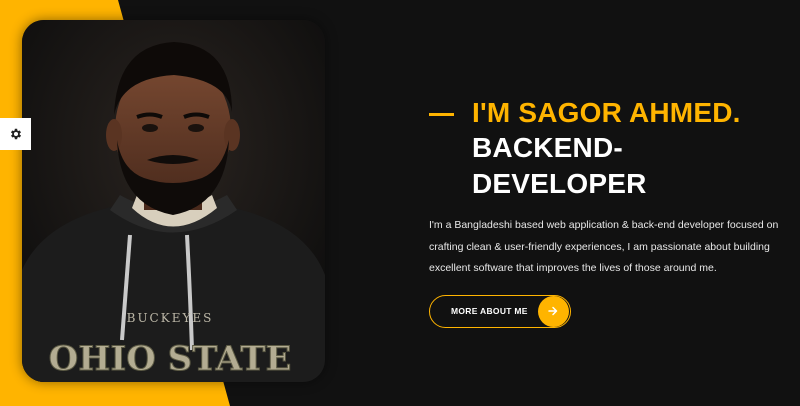  I want to click on settings-toggle-button, so click(15, 134).